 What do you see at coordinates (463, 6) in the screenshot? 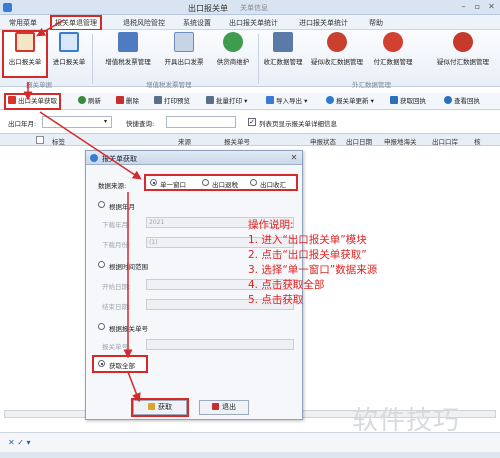
I see `minimize-icon: –` at bounding box center [463, 6].